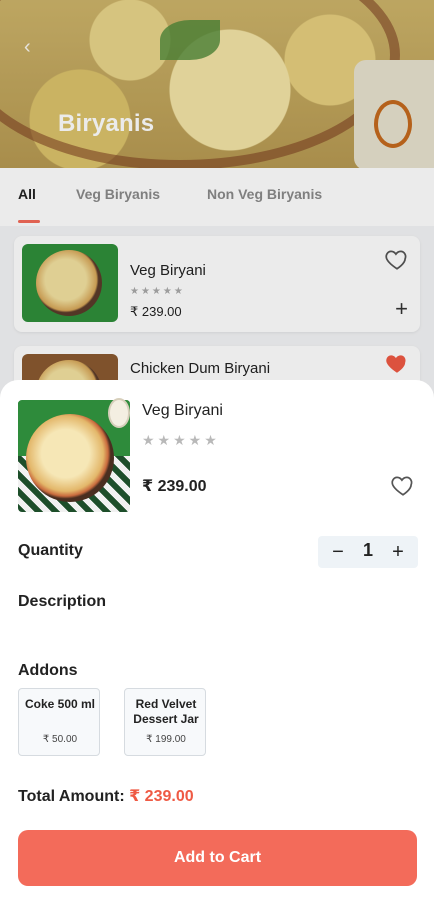 The height and width of the screenshot is (900, 434). What do you see at coordinates (403, 485) in the screenshot?
I see `heart-outline-icon` at bounding box center [403, 485].